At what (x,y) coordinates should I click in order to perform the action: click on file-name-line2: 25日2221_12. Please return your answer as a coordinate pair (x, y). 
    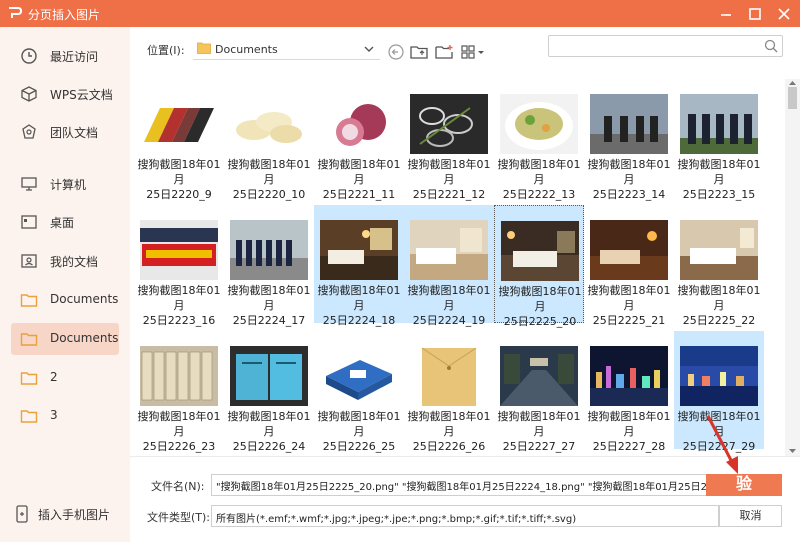
    Looking at the image, I should click on (449, 194).